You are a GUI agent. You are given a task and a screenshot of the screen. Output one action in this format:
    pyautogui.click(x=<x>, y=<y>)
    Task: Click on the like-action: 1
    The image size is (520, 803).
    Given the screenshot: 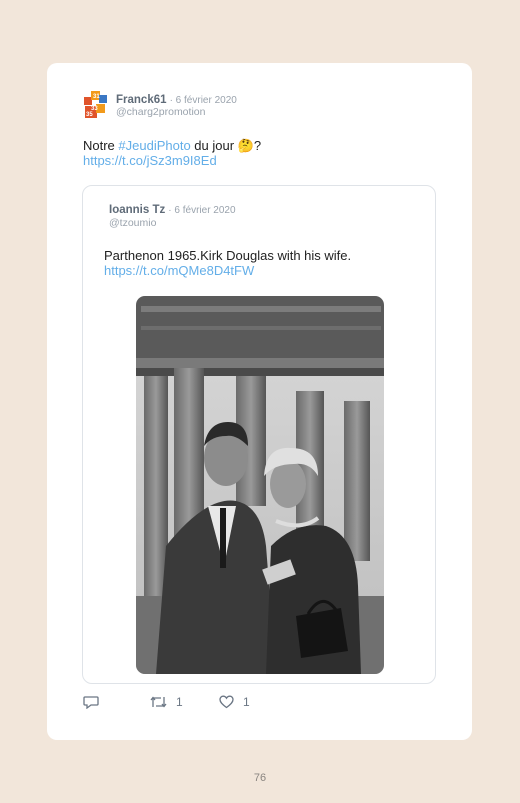 What is the action you would take?
    pyautogui.click(x=234, y=702)
    